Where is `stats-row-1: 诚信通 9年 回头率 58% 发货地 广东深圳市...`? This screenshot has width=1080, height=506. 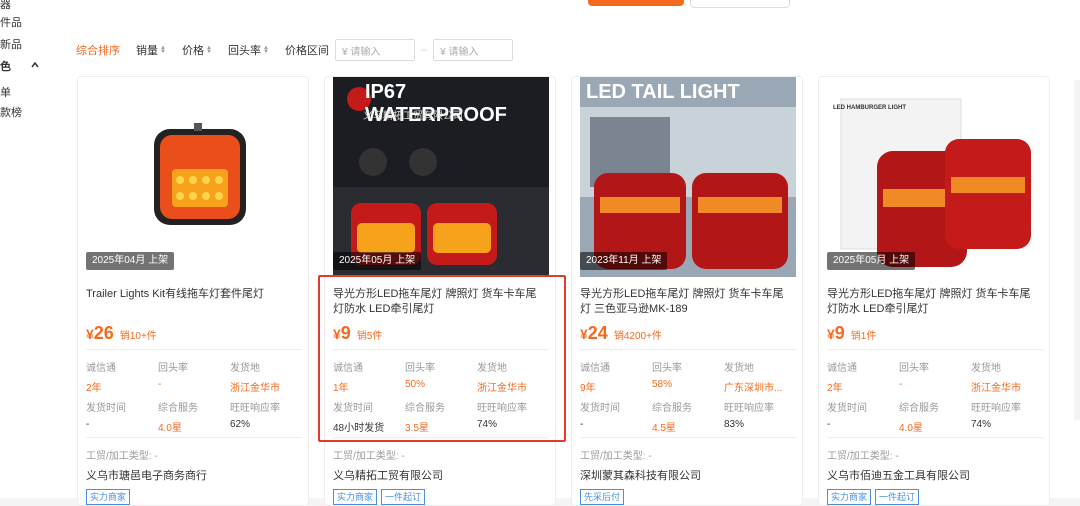 stats-row-1: 诚信通 9年 回头率 58% 发货地 广东深圳市... is located at coordinates (688, 376).